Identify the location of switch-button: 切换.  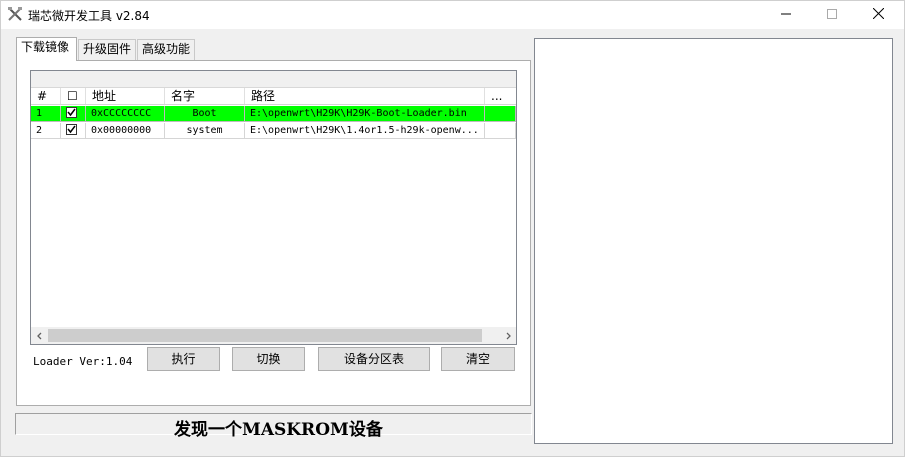
(268, 359).